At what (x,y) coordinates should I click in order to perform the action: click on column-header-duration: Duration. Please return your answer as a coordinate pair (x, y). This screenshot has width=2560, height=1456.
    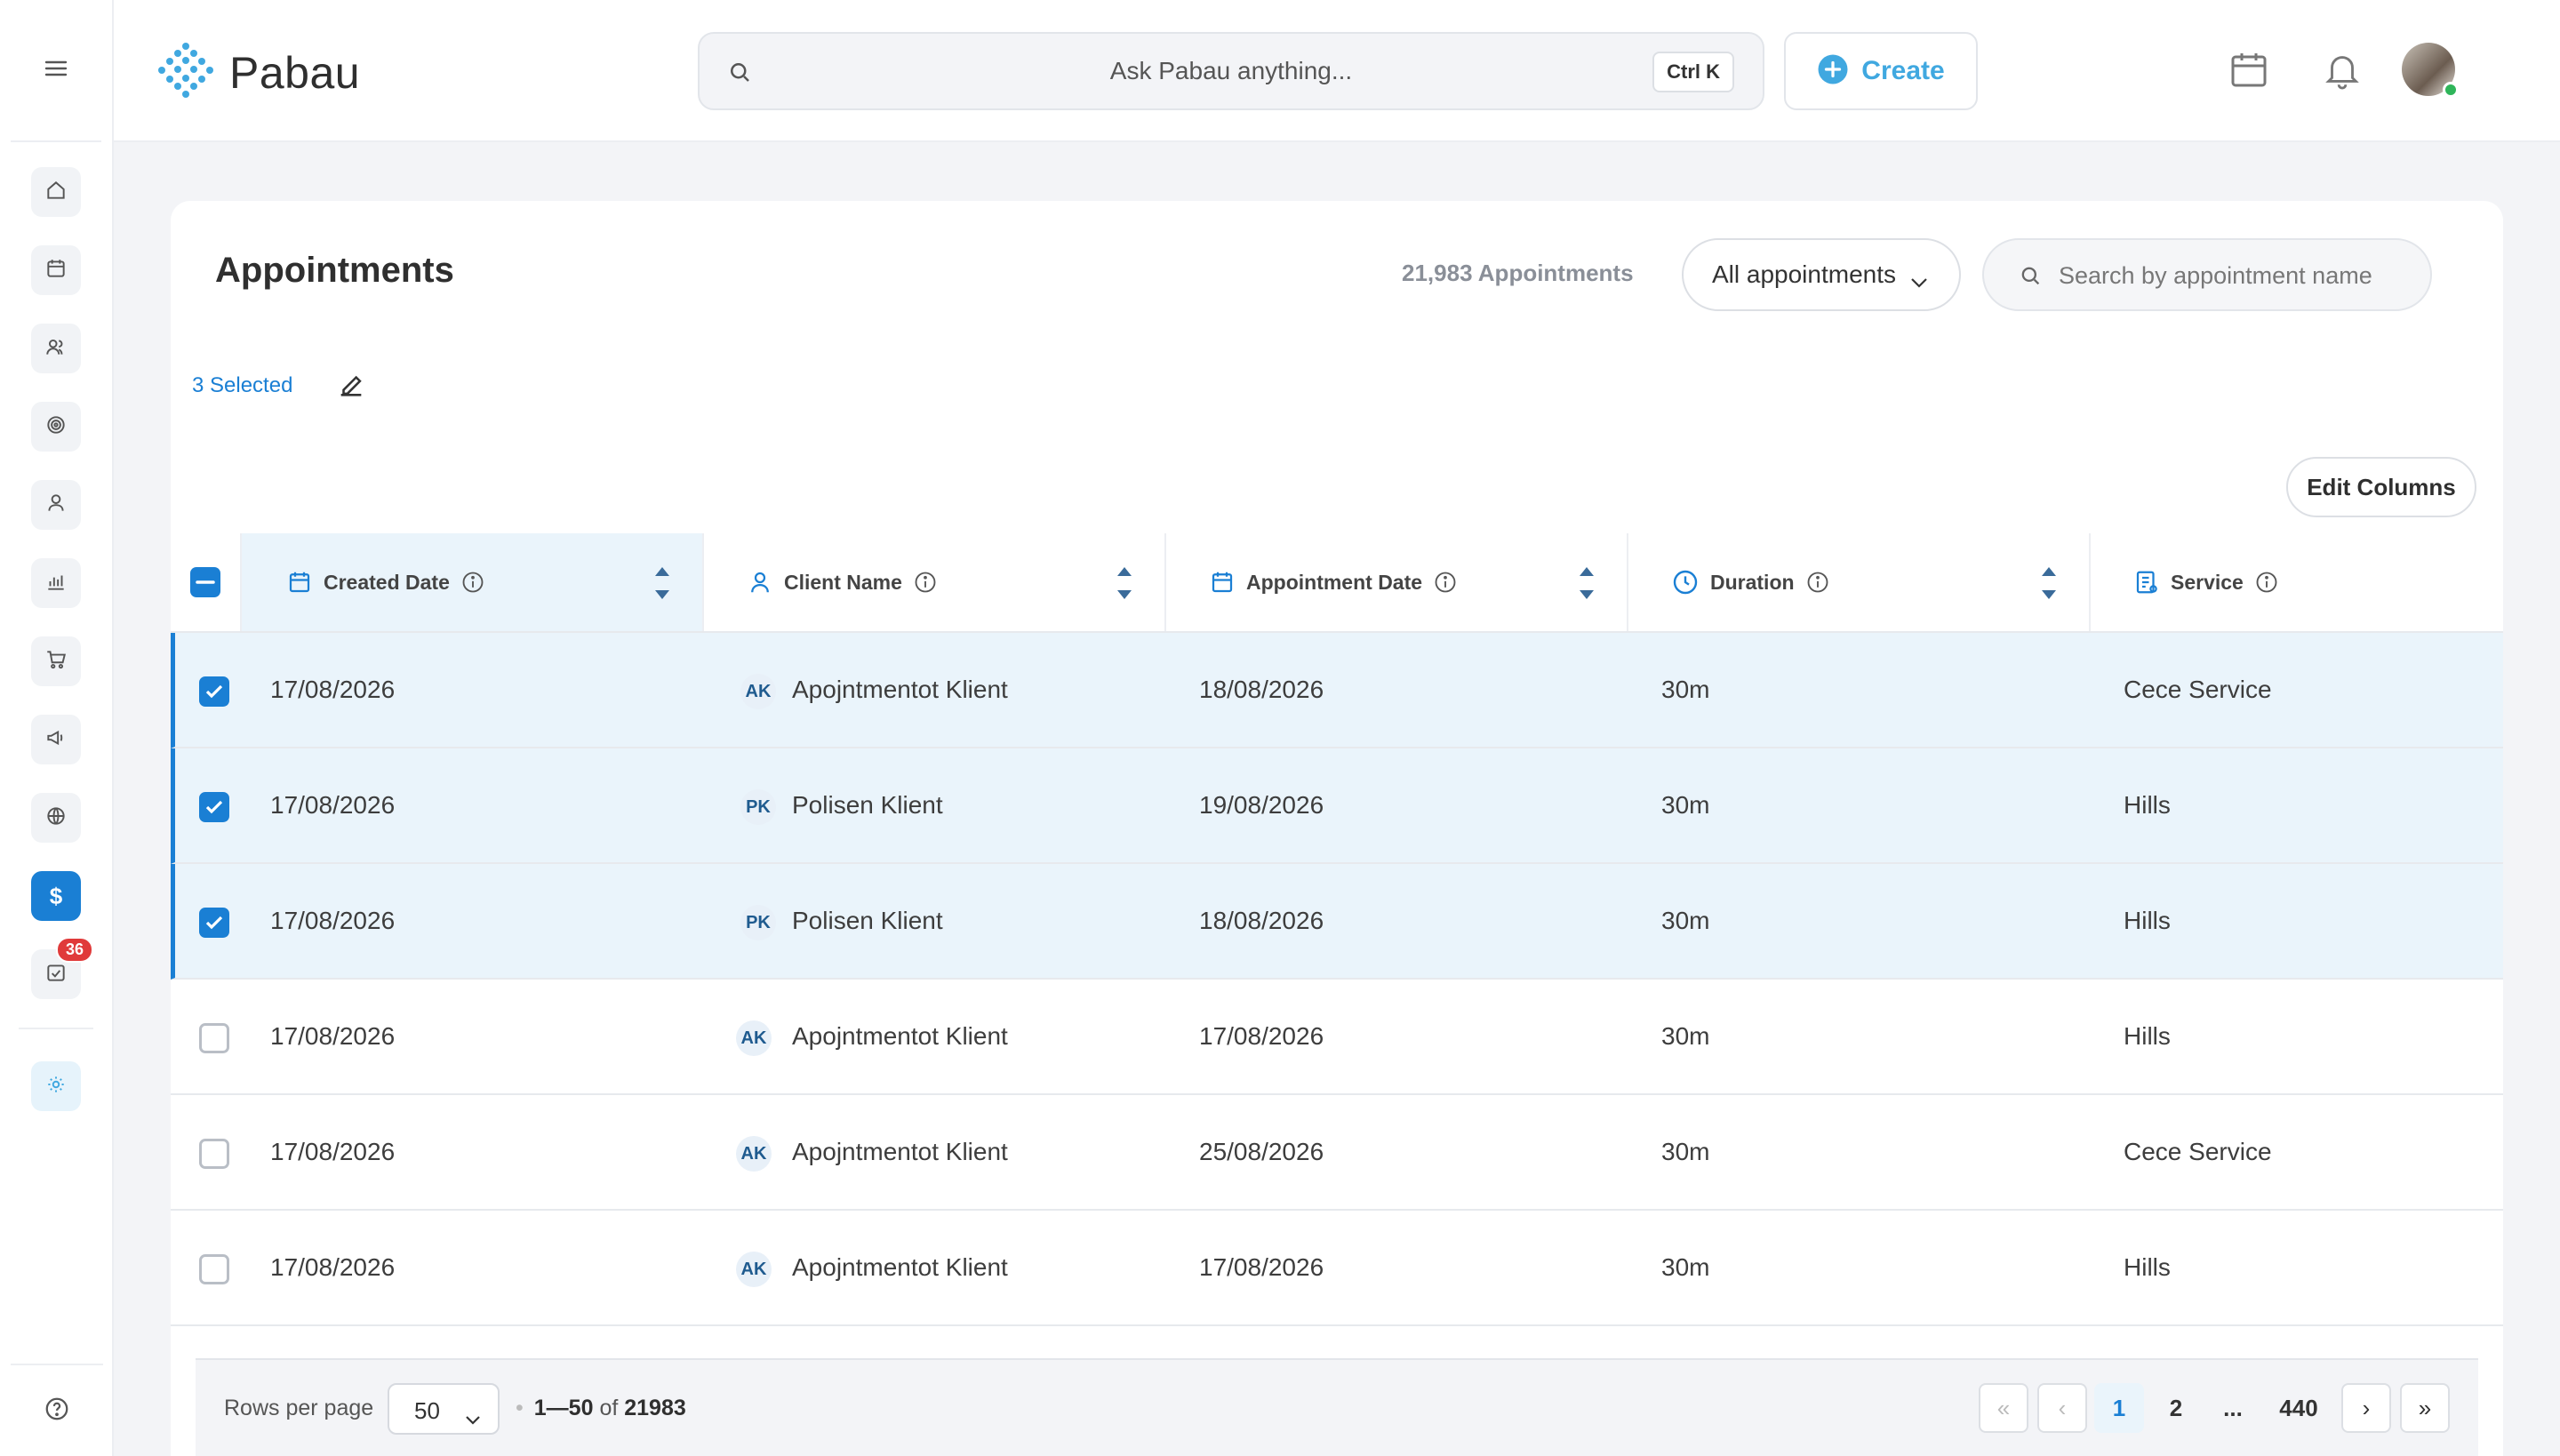
    Looking at the image, I should click on (1858, 582).